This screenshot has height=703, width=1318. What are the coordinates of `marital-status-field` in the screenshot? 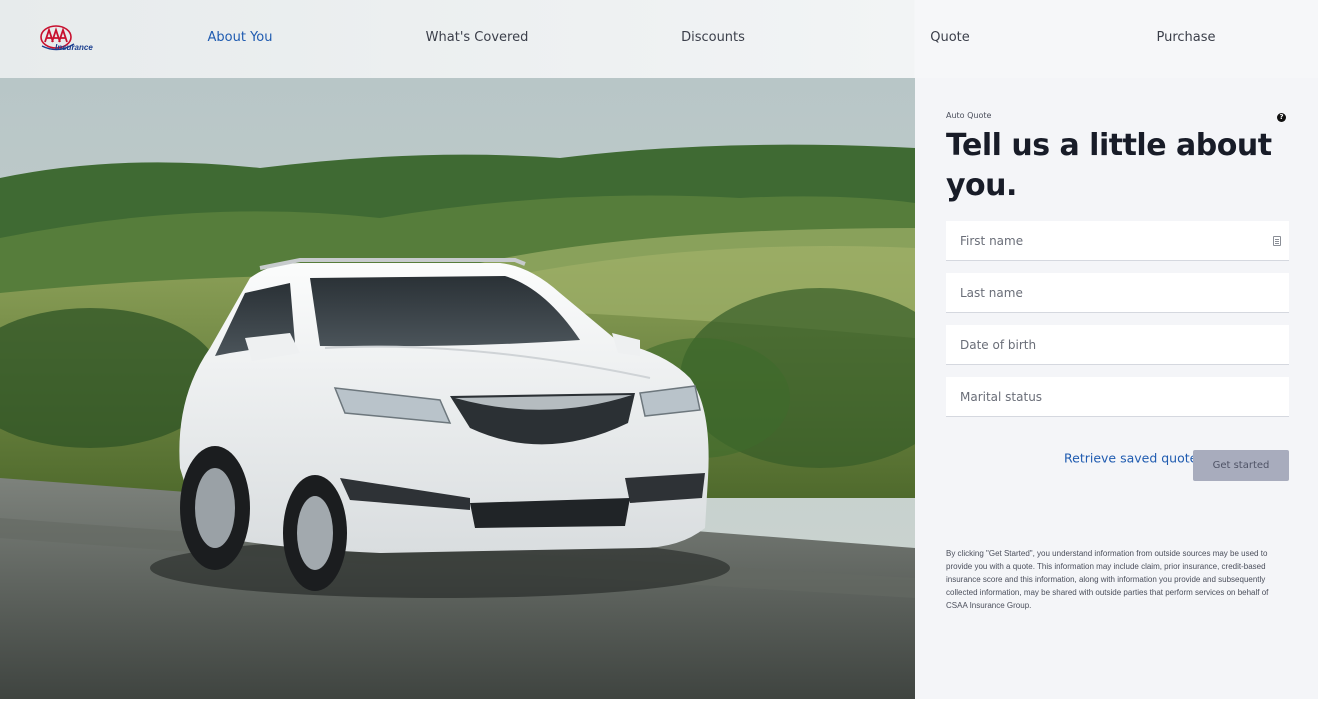 It's located at (1117, 397).